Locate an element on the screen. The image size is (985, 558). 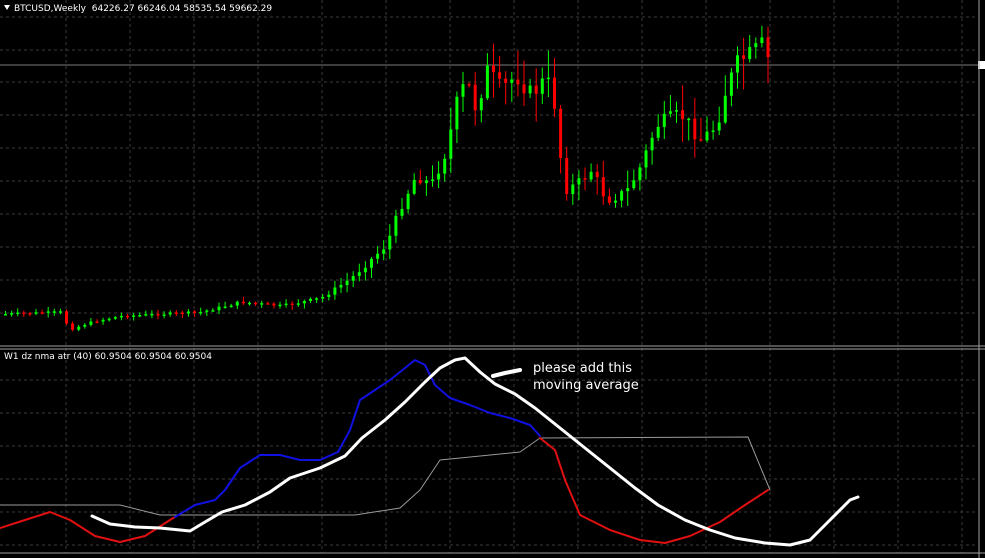
triangle-down-icon is located at coordinates (7, 7).